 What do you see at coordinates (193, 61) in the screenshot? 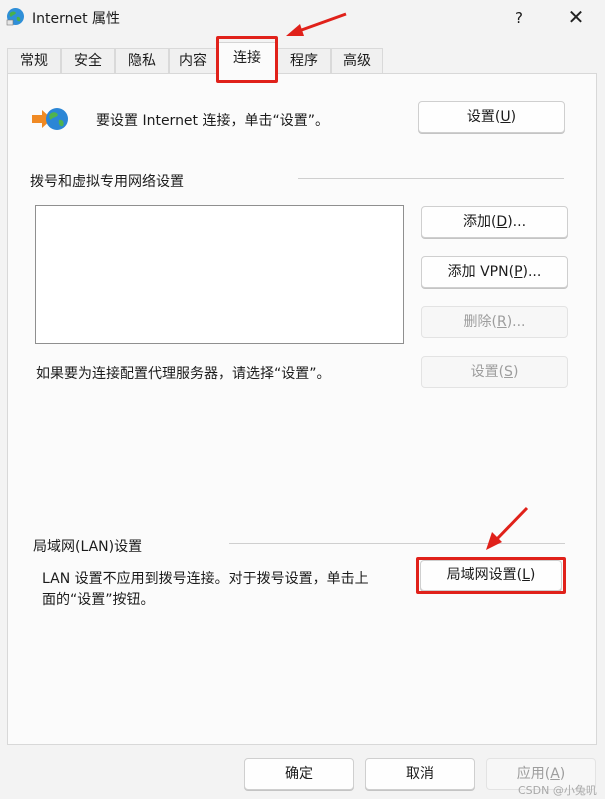
I see `tab-content: 内容` at bounding box center [193, 61].